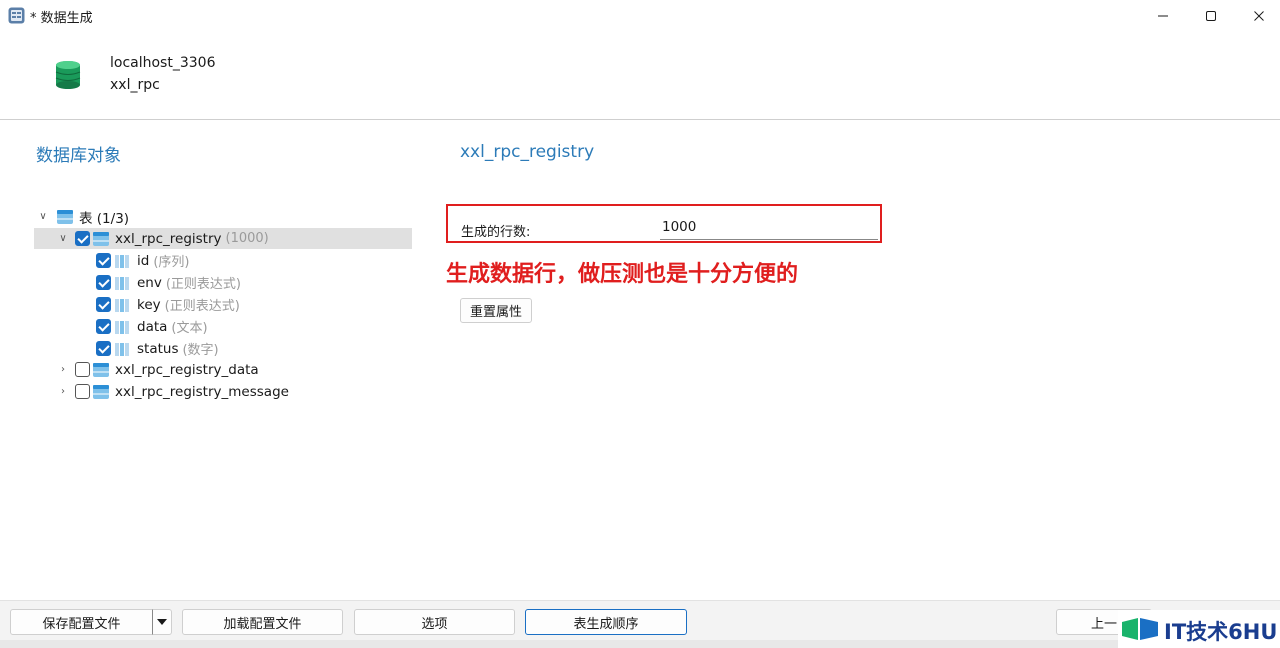 The width and height of the screenshot is (1280, 648). I want to click on tree-table-xxl-rpc-registry-message: › xxl_rpc_registry_message, so click(172, 391).